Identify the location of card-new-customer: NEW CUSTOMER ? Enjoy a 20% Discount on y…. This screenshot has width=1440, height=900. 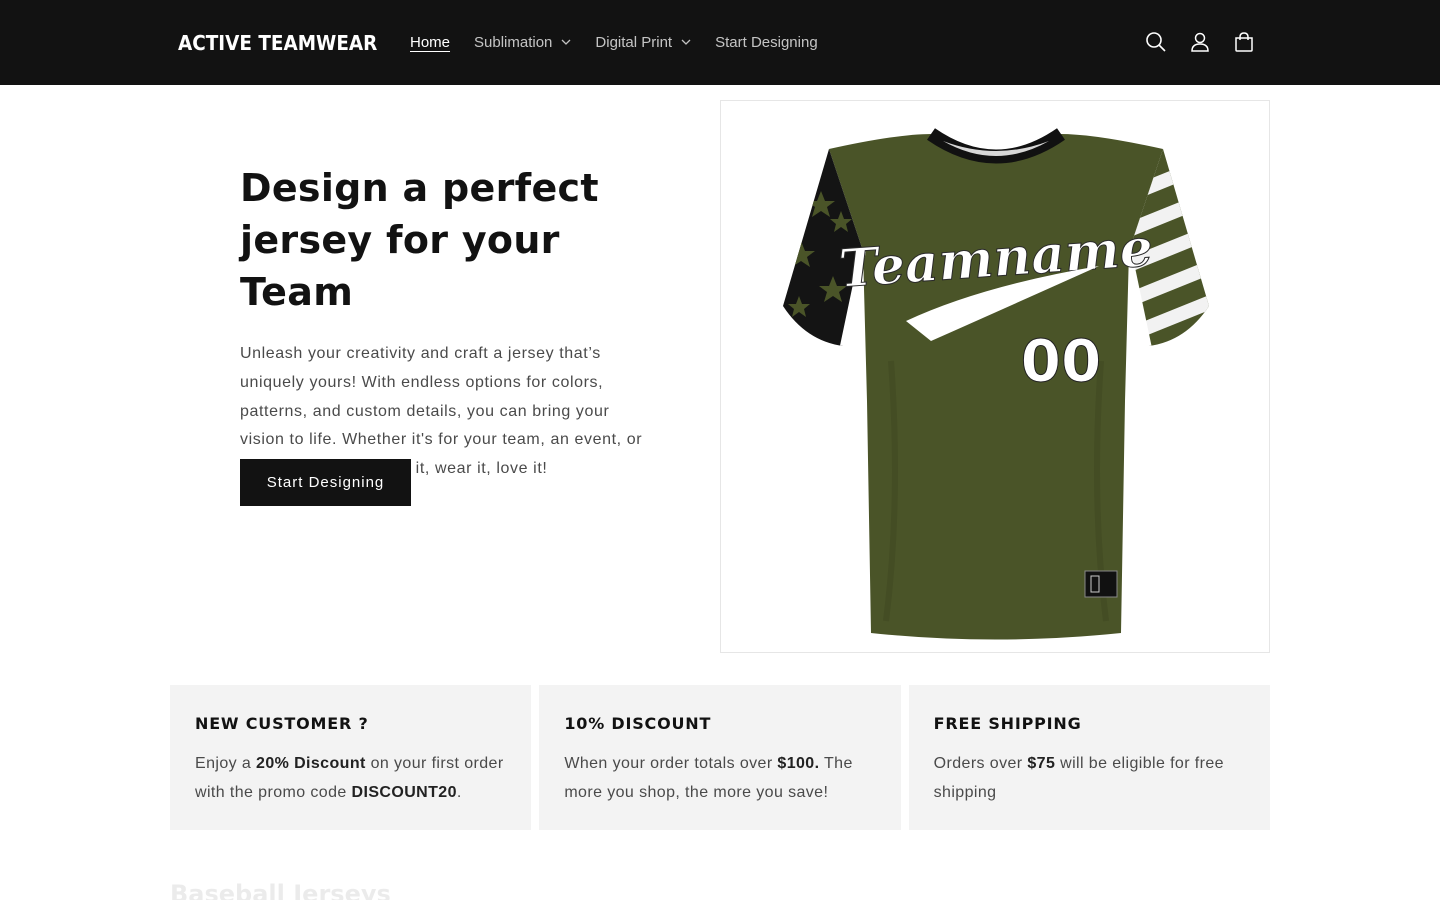
(351, 757).